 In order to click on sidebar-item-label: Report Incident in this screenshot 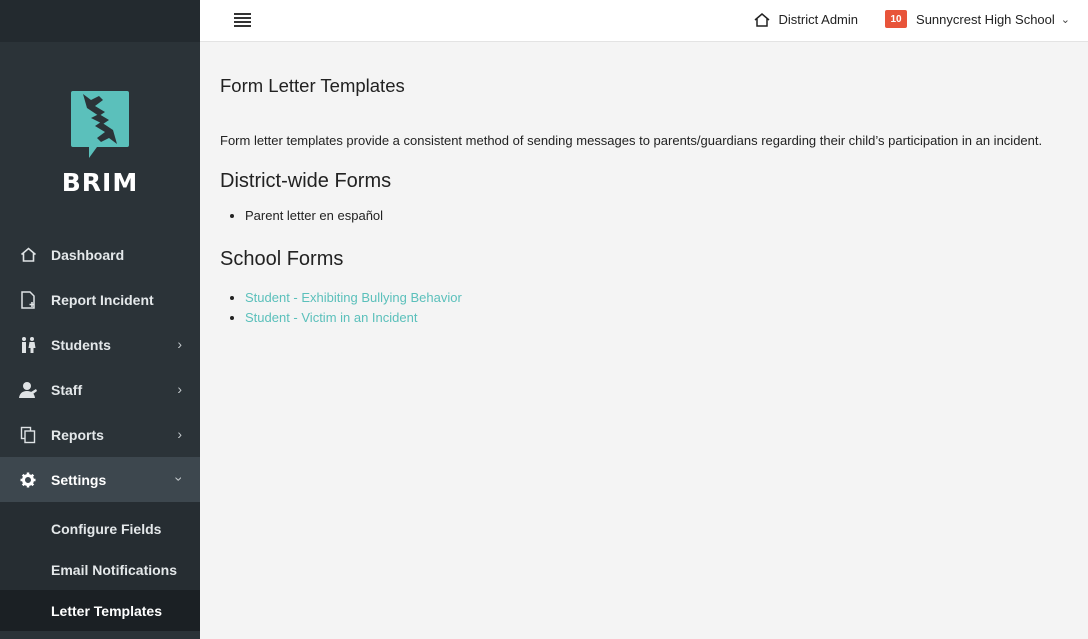, I will do `click(102, 299)`.